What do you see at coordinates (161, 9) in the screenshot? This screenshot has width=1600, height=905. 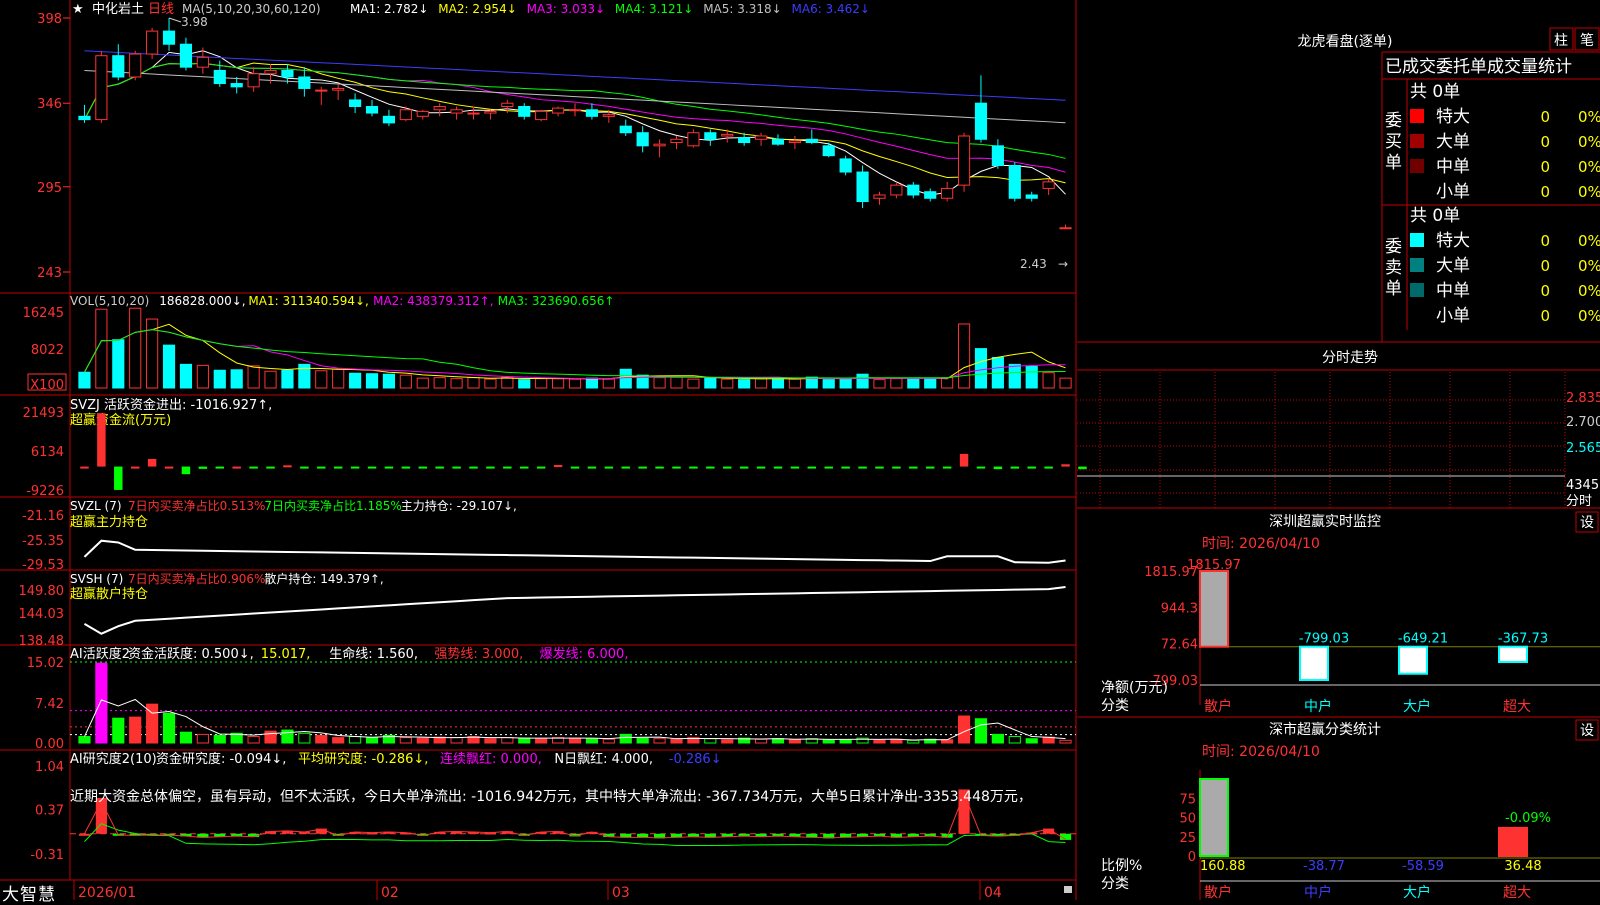 I see `period-label: 日线` at bounding box center [161, 9].